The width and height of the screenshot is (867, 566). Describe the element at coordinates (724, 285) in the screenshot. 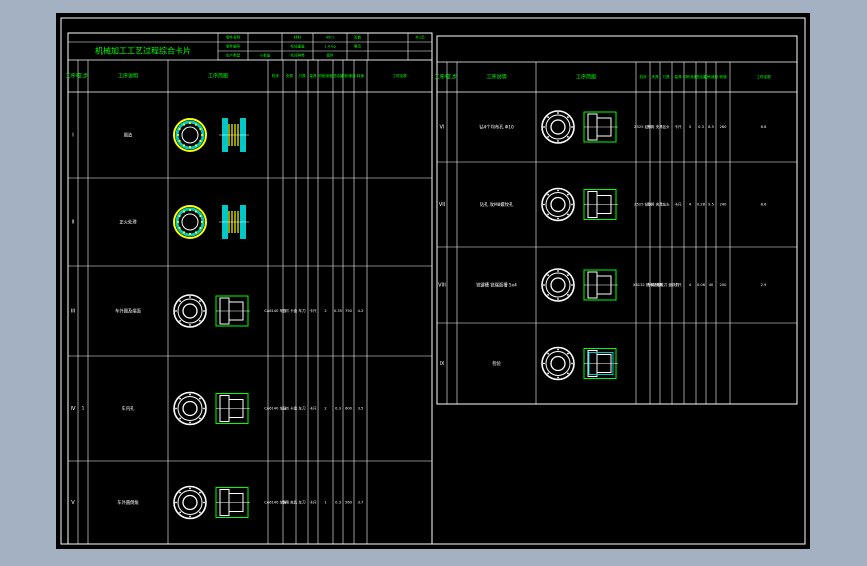

I see `row-cell: 200` at that location.